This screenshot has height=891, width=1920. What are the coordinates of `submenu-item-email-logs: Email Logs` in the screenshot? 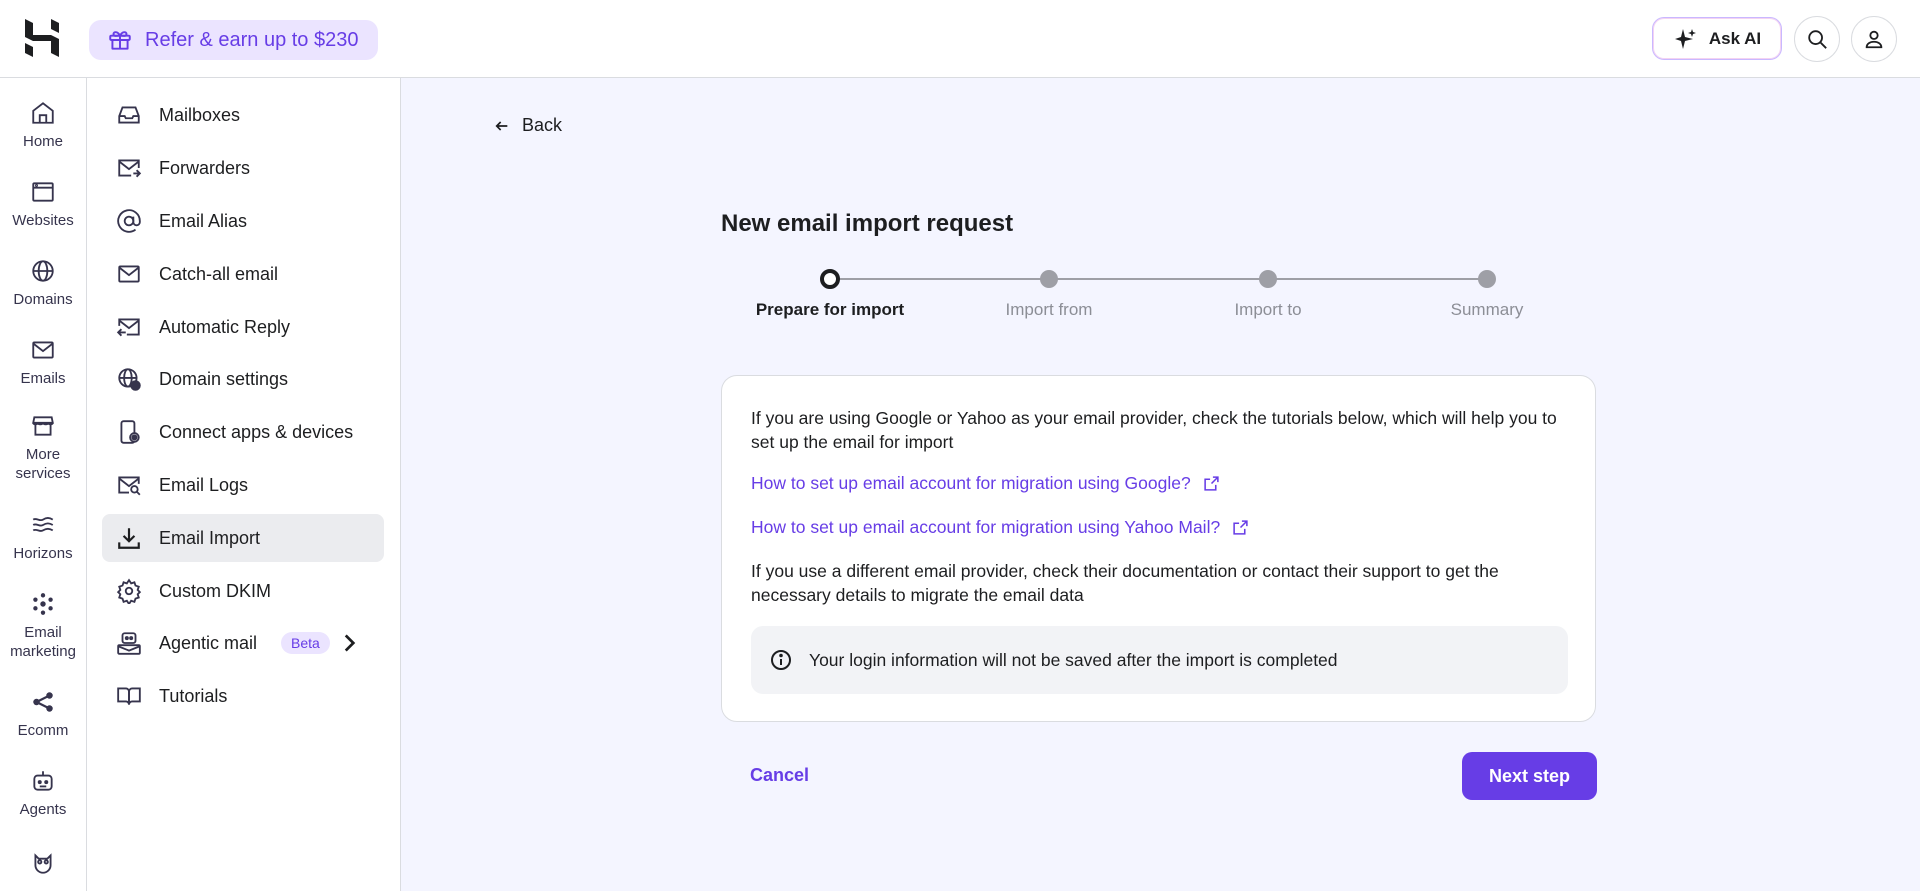 It's located at (243, 485).